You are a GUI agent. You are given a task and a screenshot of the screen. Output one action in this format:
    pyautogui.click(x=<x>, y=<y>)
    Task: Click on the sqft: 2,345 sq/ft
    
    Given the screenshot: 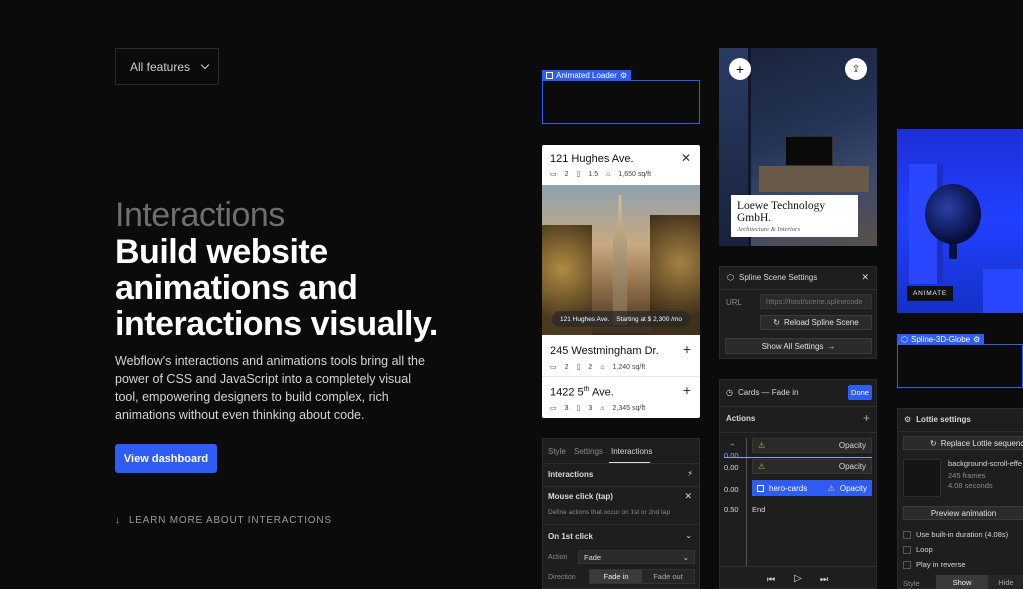 What is the action you would take?
    pyautogui.click(x=629, y=408)
    